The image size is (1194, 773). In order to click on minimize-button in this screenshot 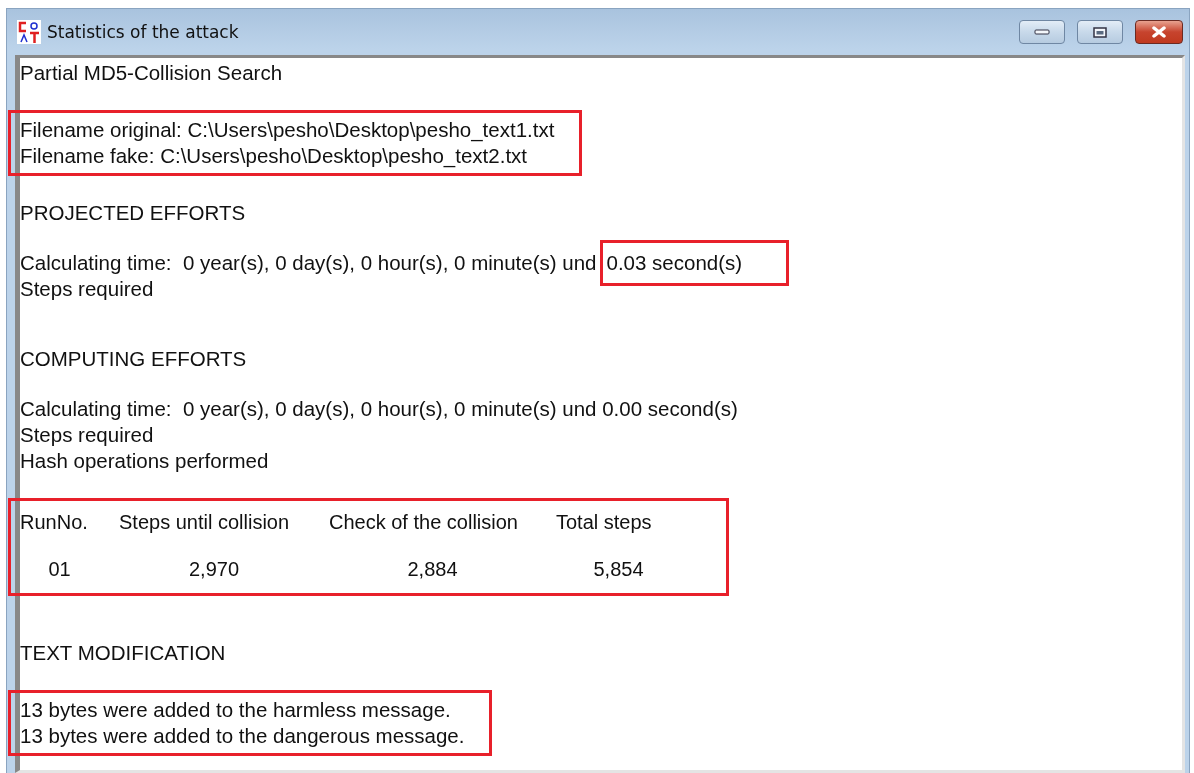, I will do `click(1042, 32)`.